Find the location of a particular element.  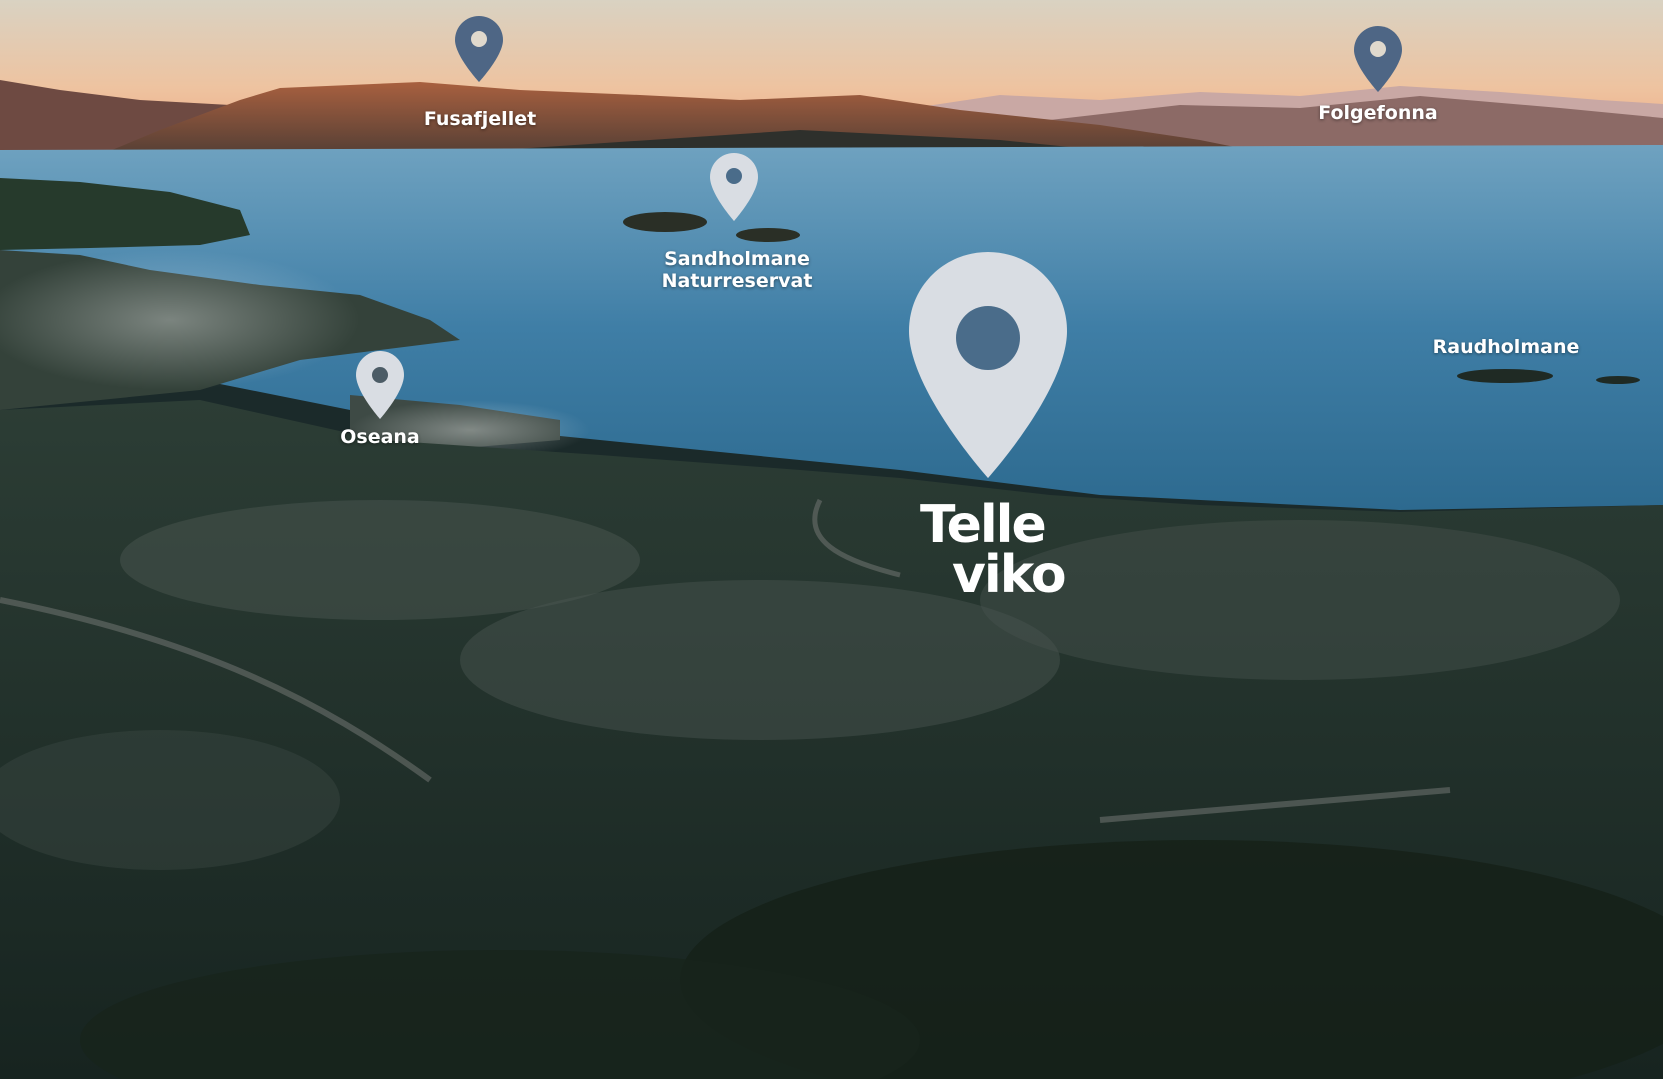

telleviko-logo: Telle viko is located at coordinates (993, 552).